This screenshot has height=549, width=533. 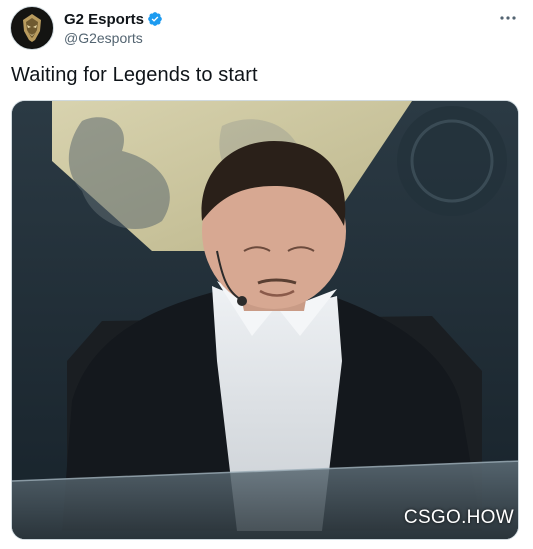 I want to click on more-options-button, so click(x=508, y=18).